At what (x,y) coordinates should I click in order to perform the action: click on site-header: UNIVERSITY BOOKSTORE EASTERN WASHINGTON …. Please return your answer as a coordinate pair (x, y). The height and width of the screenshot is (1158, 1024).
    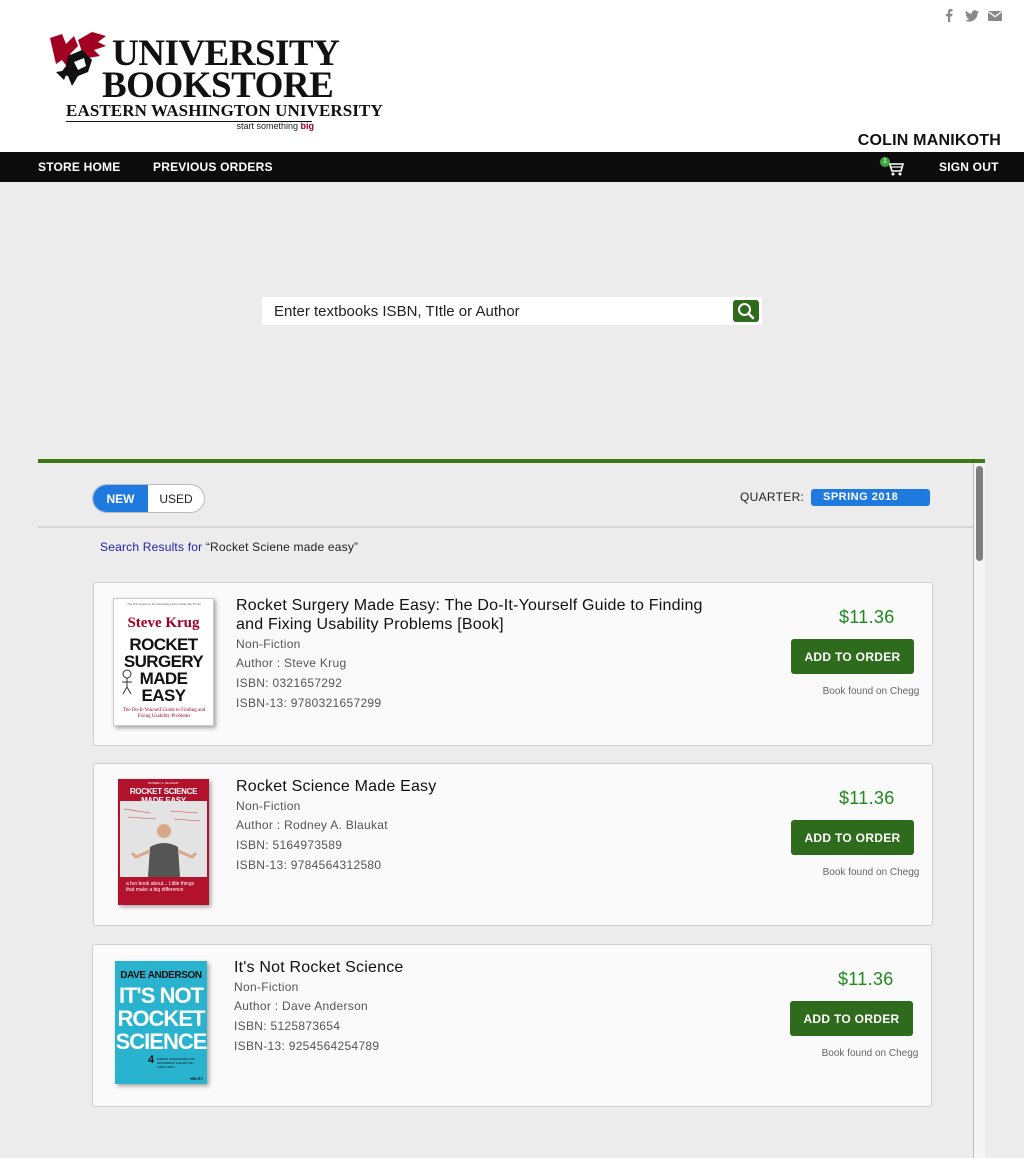
    Looking at the image, I should click on (512, 76).